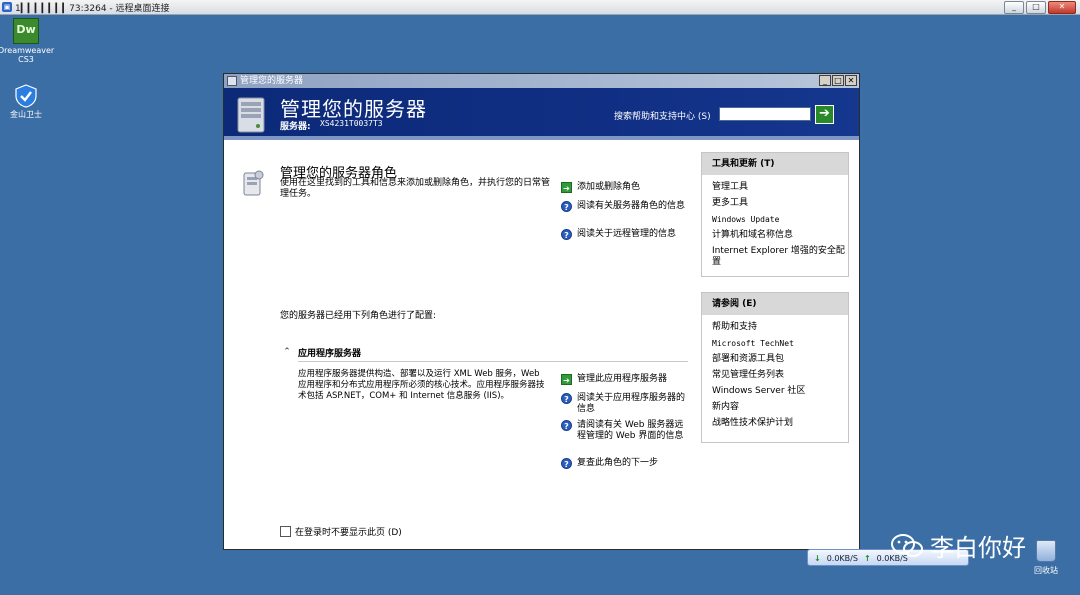 The image size is (1080, 595). What do you see at coordinates (415, 188) in the screenshot?
I see `roles-description: 使用在这里找到的工具和信息来添加或删除角色，并执行您的日常管理任务。` at bounding box center [415, 188].